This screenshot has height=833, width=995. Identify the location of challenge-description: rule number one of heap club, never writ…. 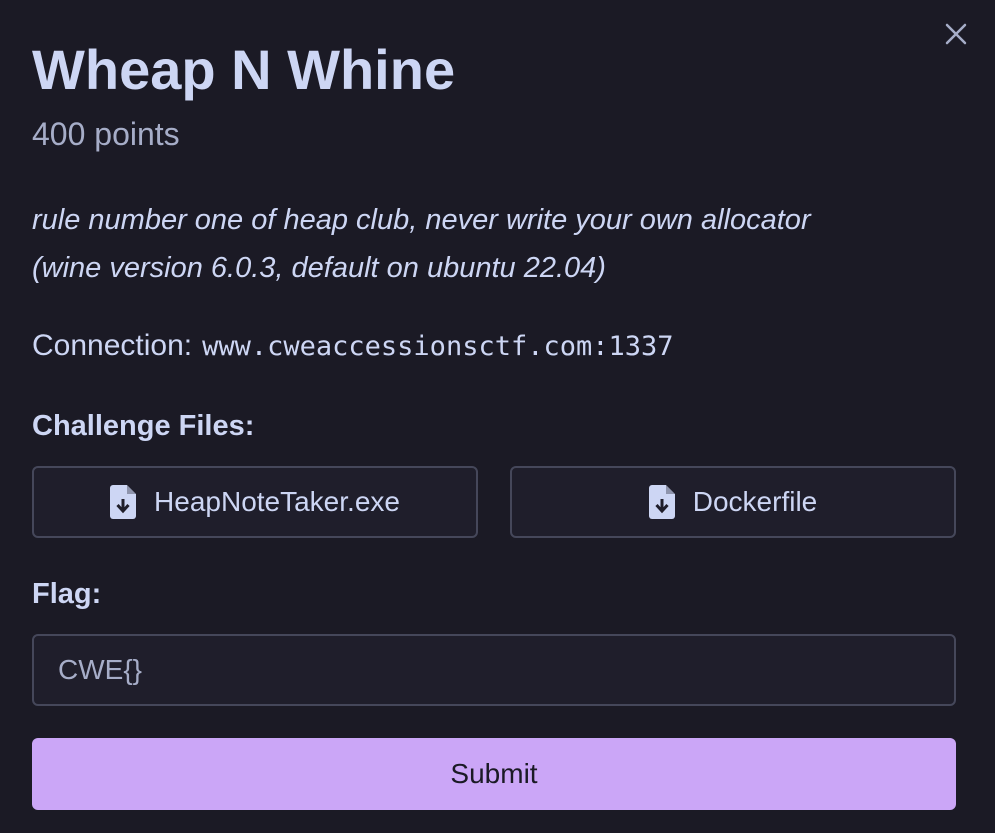
(492, 244).